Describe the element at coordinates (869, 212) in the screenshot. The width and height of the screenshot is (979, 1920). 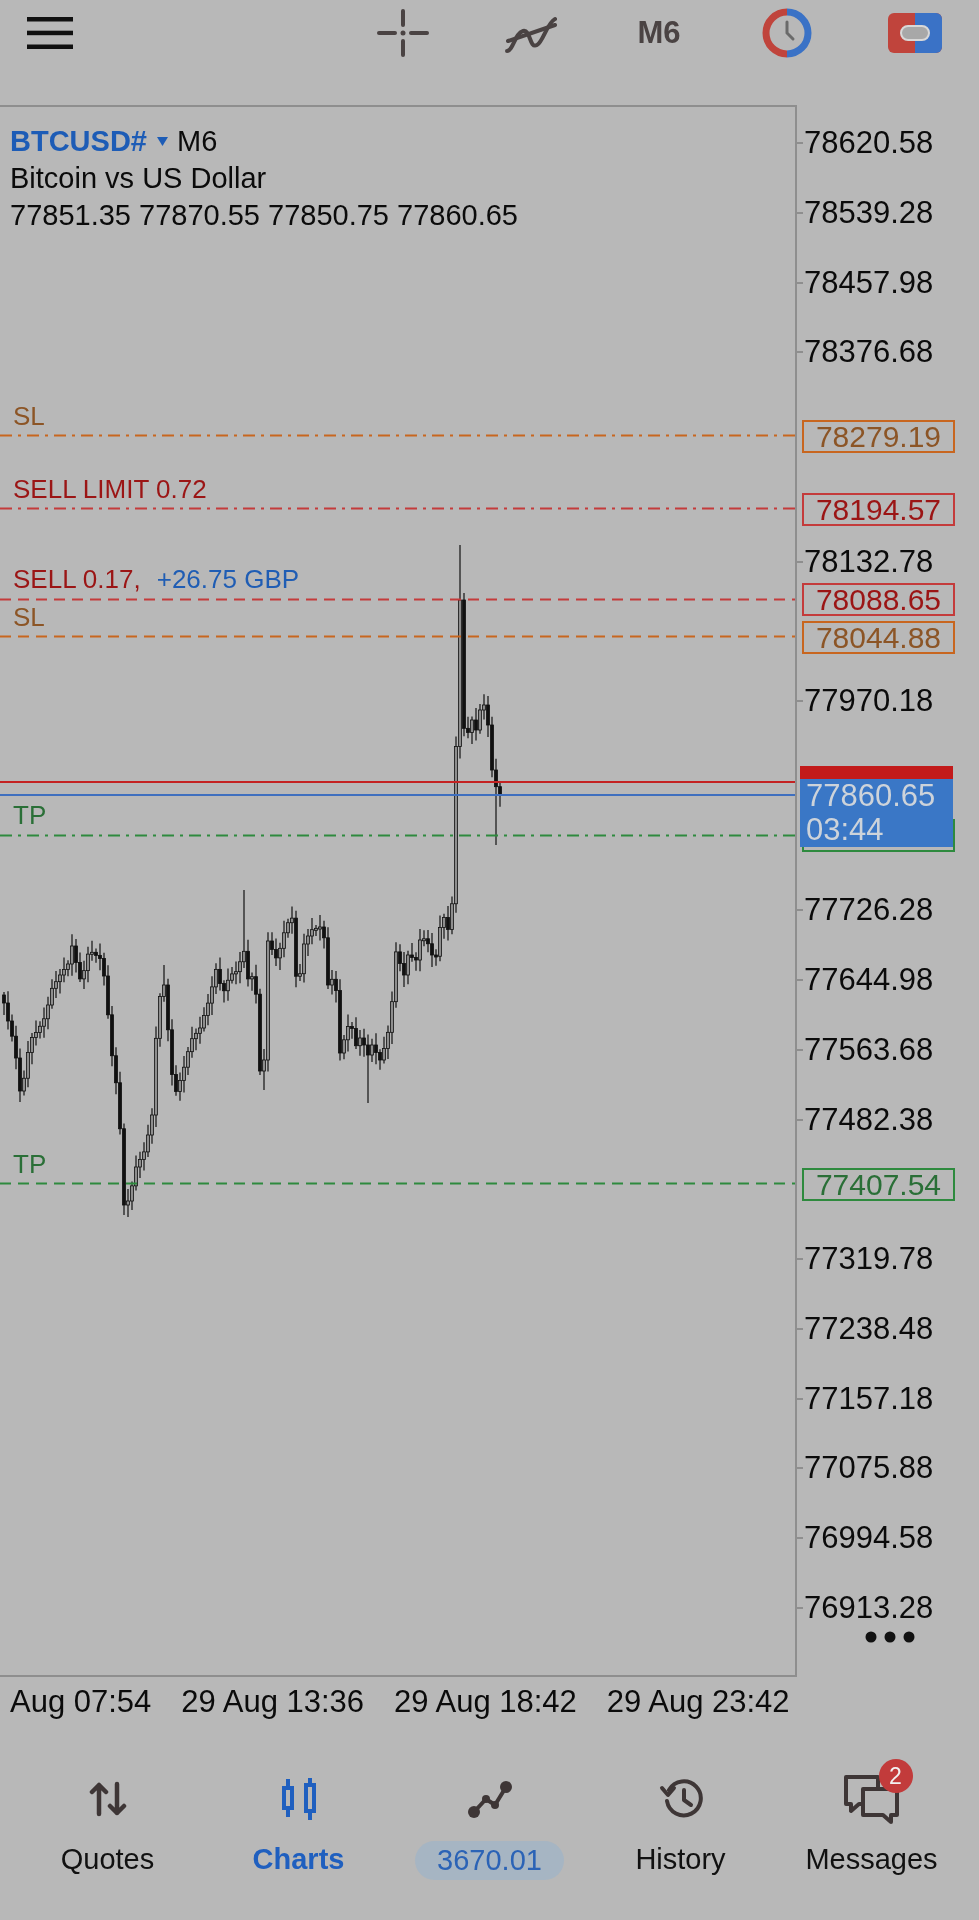
I see `price-tick: 78539.28` at that location.